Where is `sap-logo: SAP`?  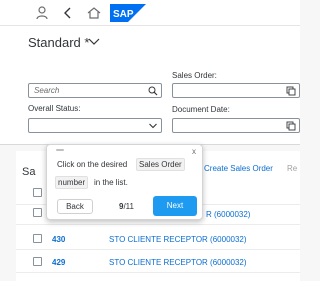
sap-logo: SAP is located at coordinates (128, 13).